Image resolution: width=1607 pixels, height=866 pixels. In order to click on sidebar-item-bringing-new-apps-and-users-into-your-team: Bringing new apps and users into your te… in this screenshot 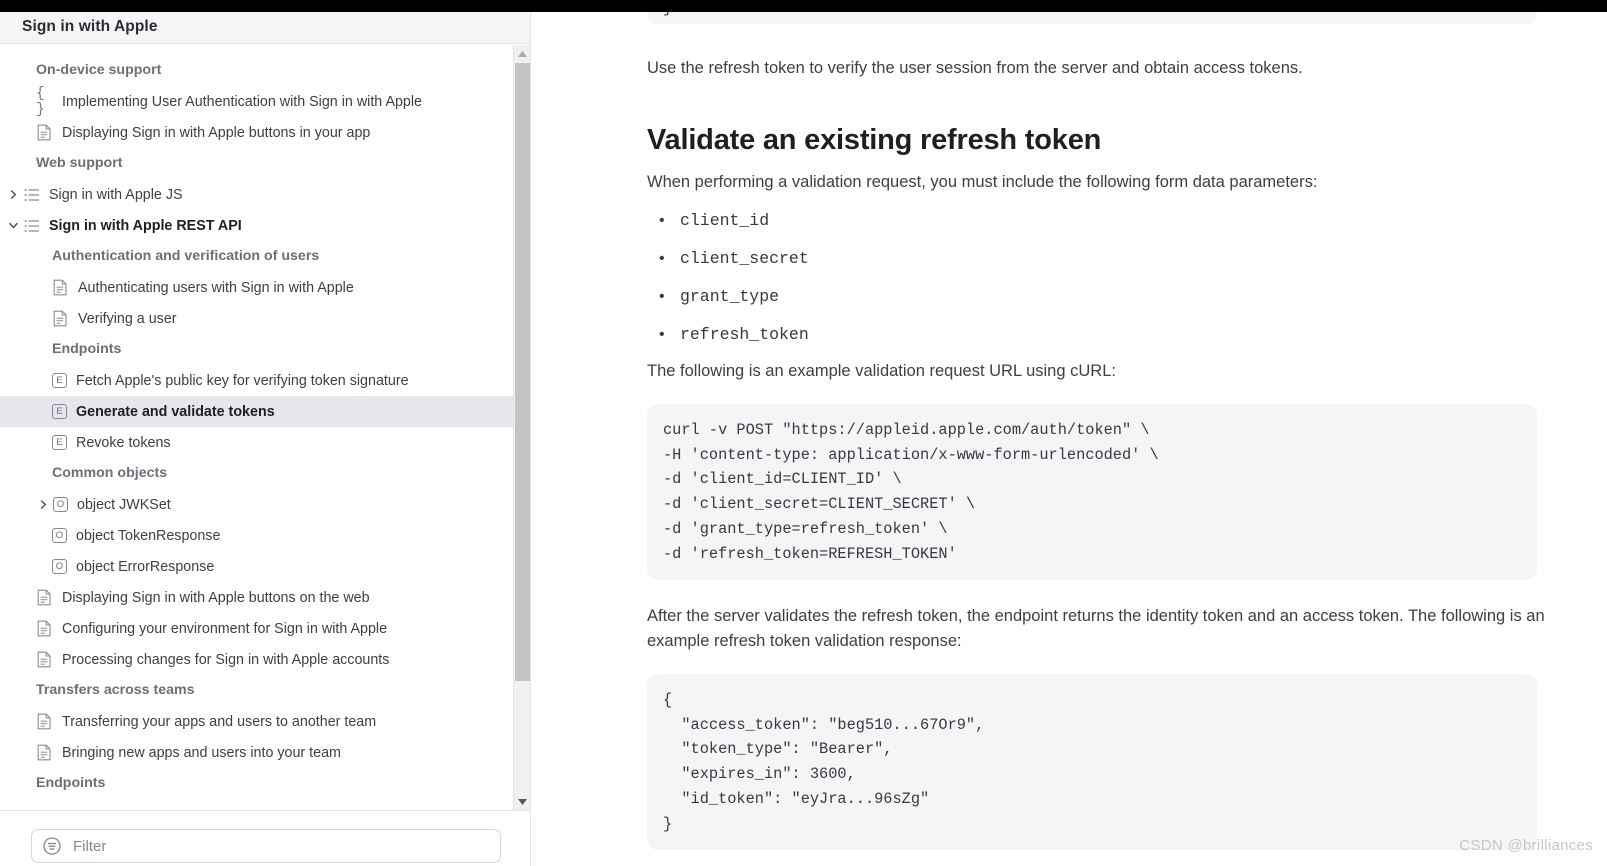, I will do `click(256, 752)`.